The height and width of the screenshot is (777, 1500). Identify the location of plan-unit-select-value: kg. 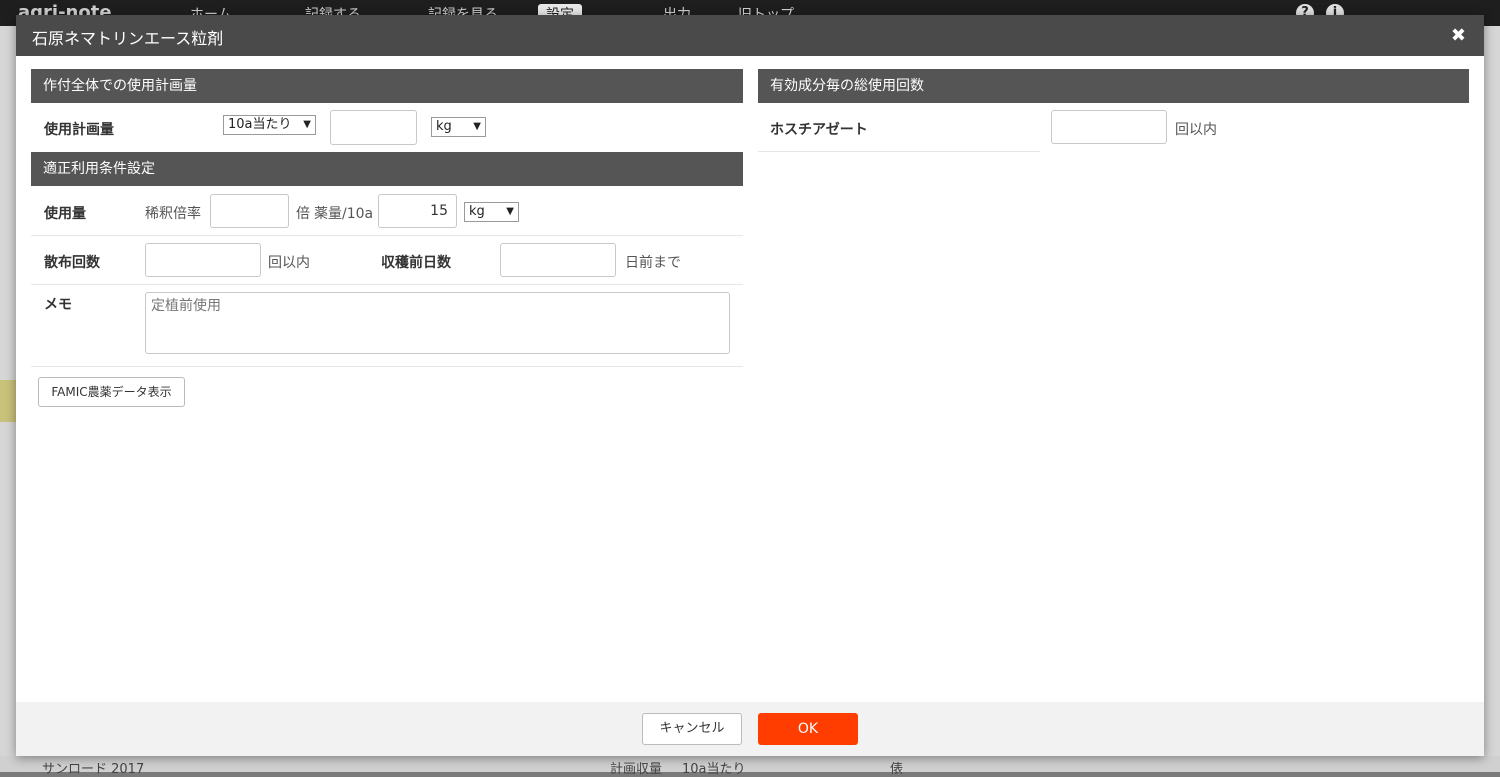
(444, 126).